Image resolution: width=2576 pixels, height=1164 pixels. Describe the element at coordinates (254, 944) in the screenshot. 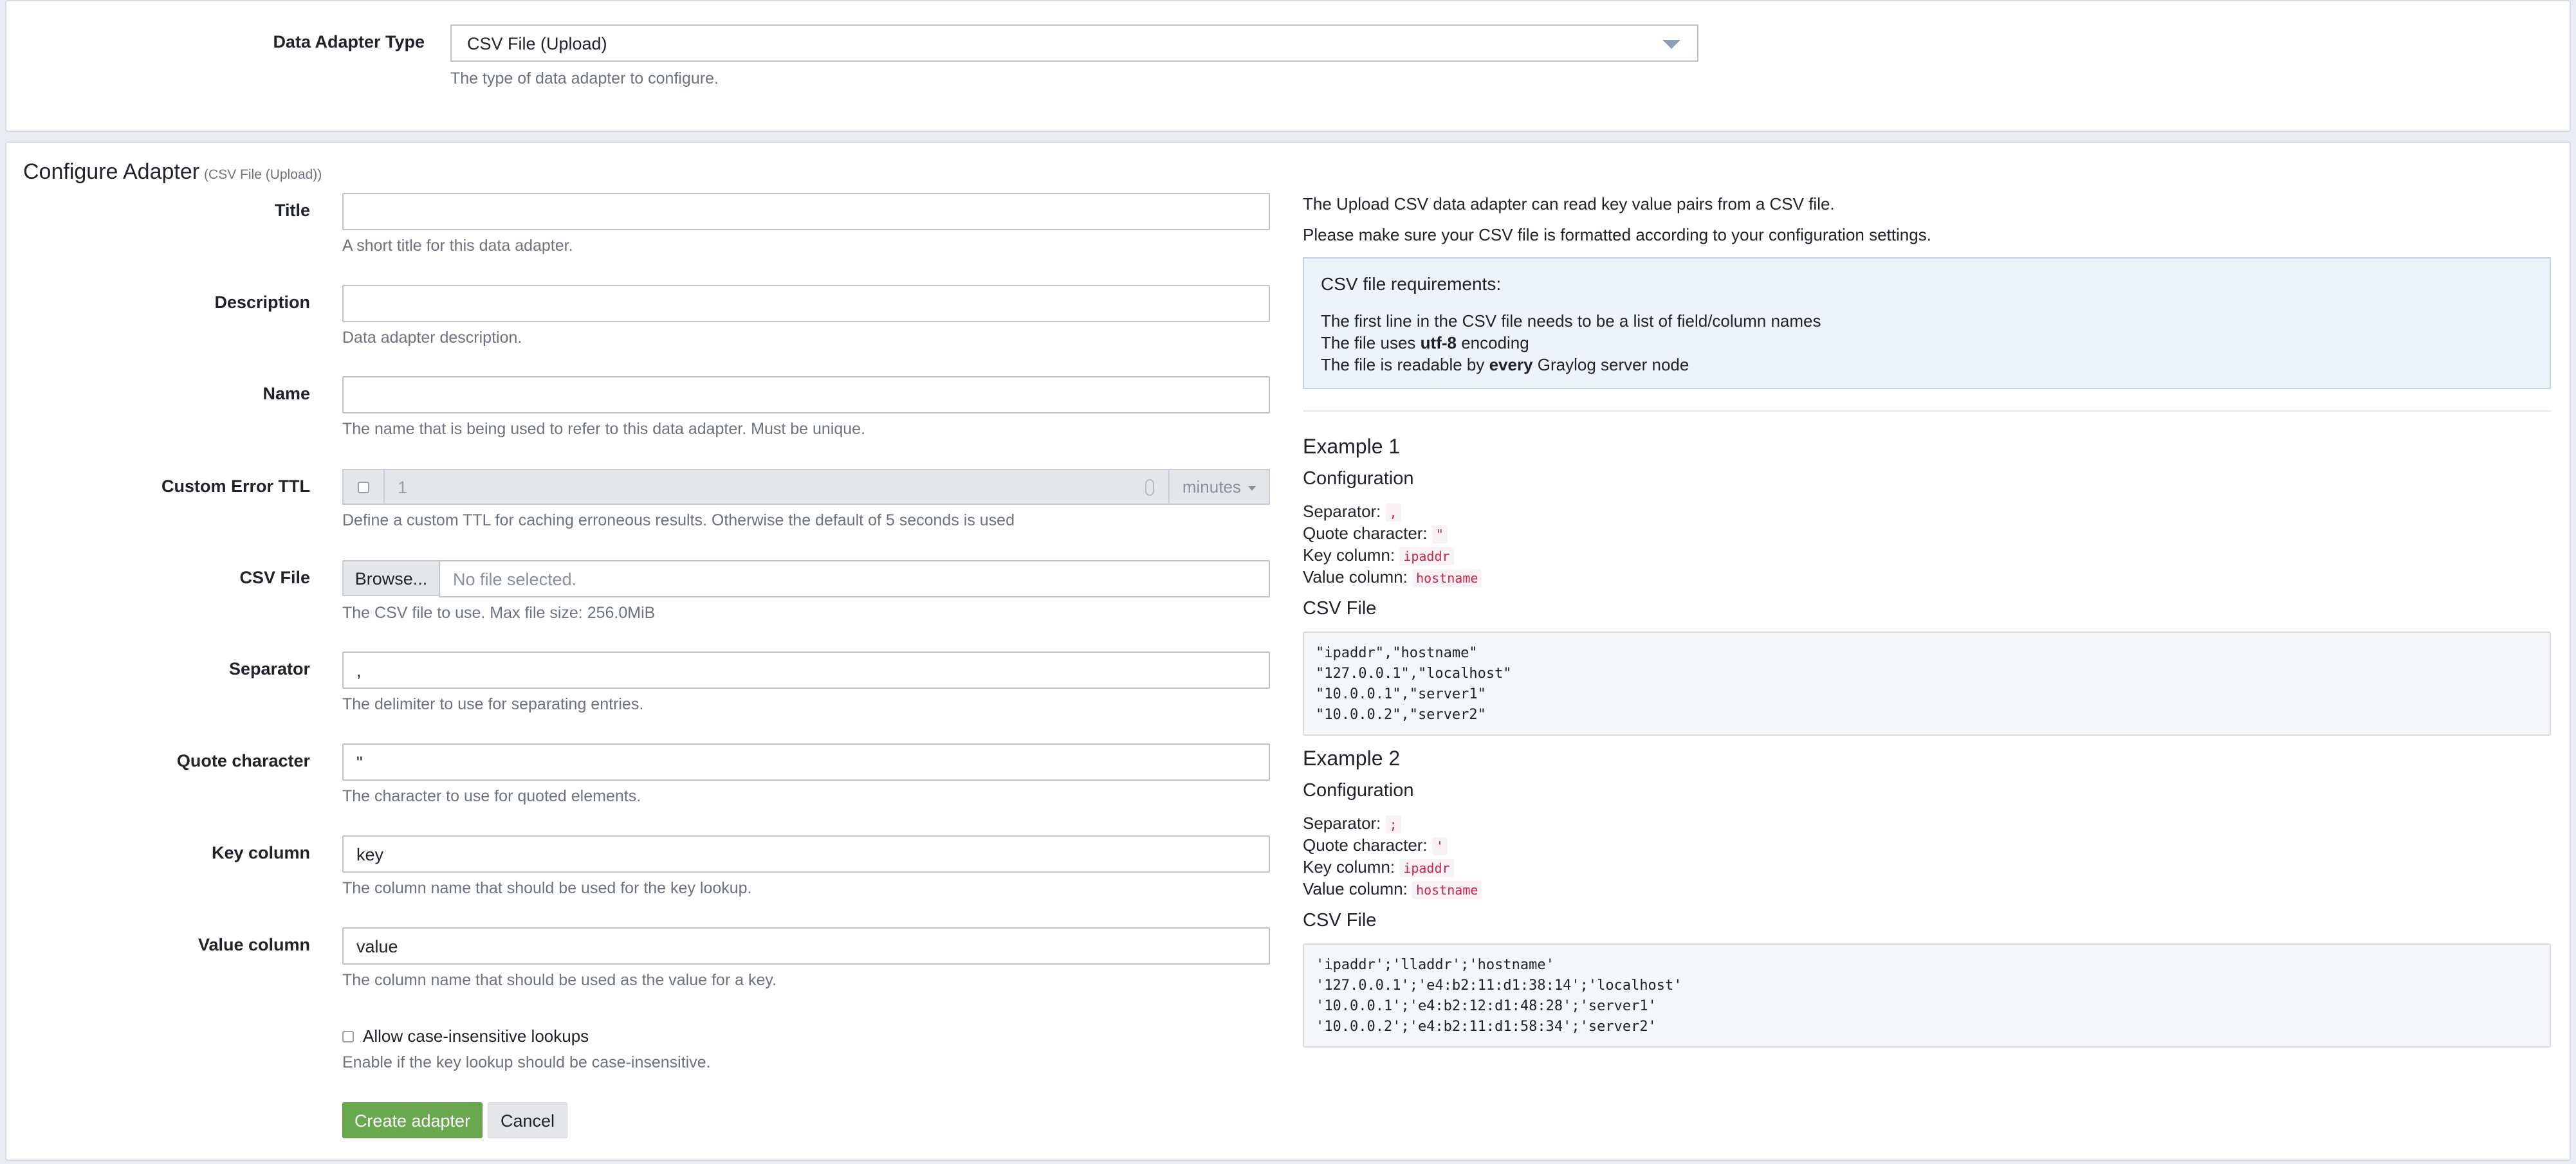

I see `value-column-label: Value column` at that location.